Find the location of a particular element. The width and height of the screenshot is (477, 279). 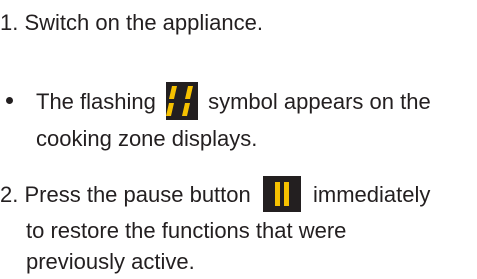

note-text-after: symbol appears on the is located at coordinates (319, 101).